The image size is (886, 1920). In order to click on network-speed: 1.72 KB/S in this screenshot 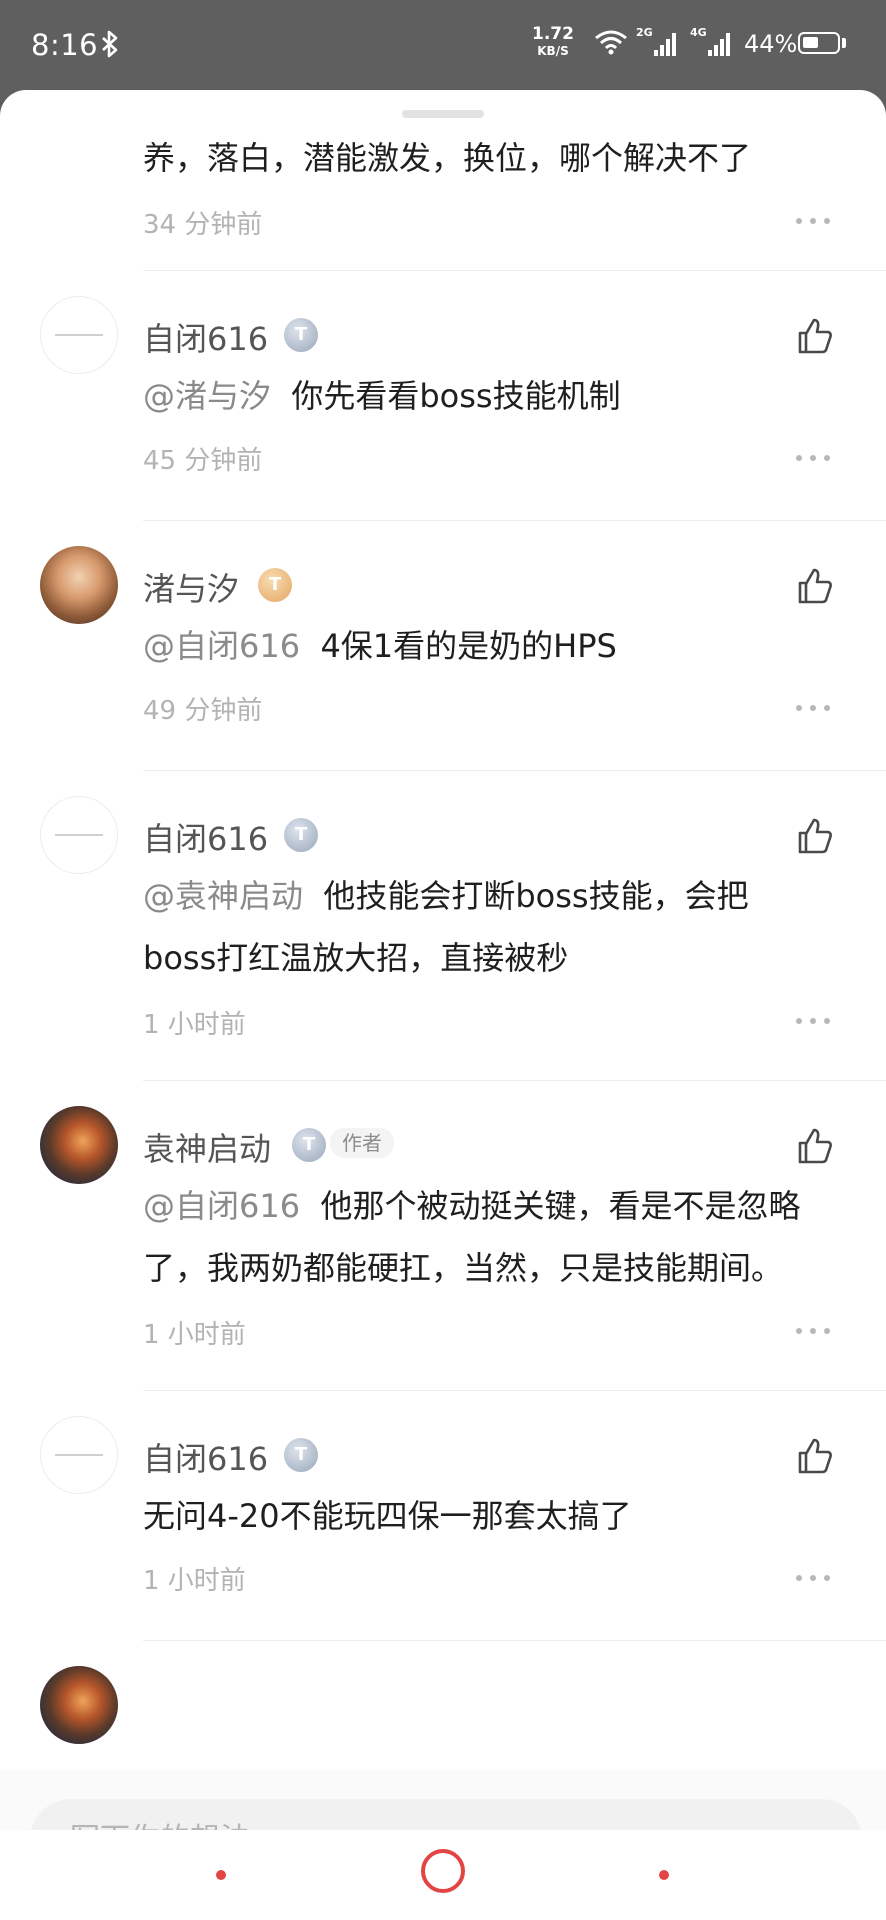, I will do `click(553, 41)`.